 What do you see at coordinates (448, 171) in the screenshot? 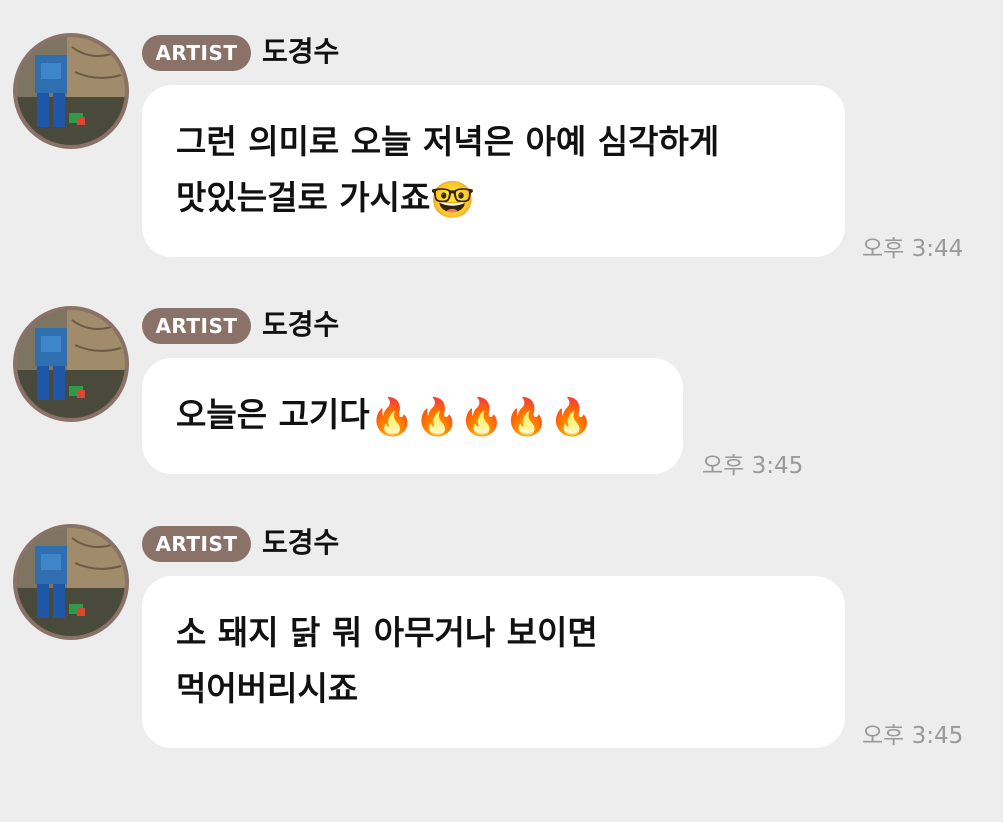
I see `message-text: 그런 의미로 오늘 저녁은 아예 심각하게 맛있는걸로 가시죠🤓` at bounding box center [448, 171].